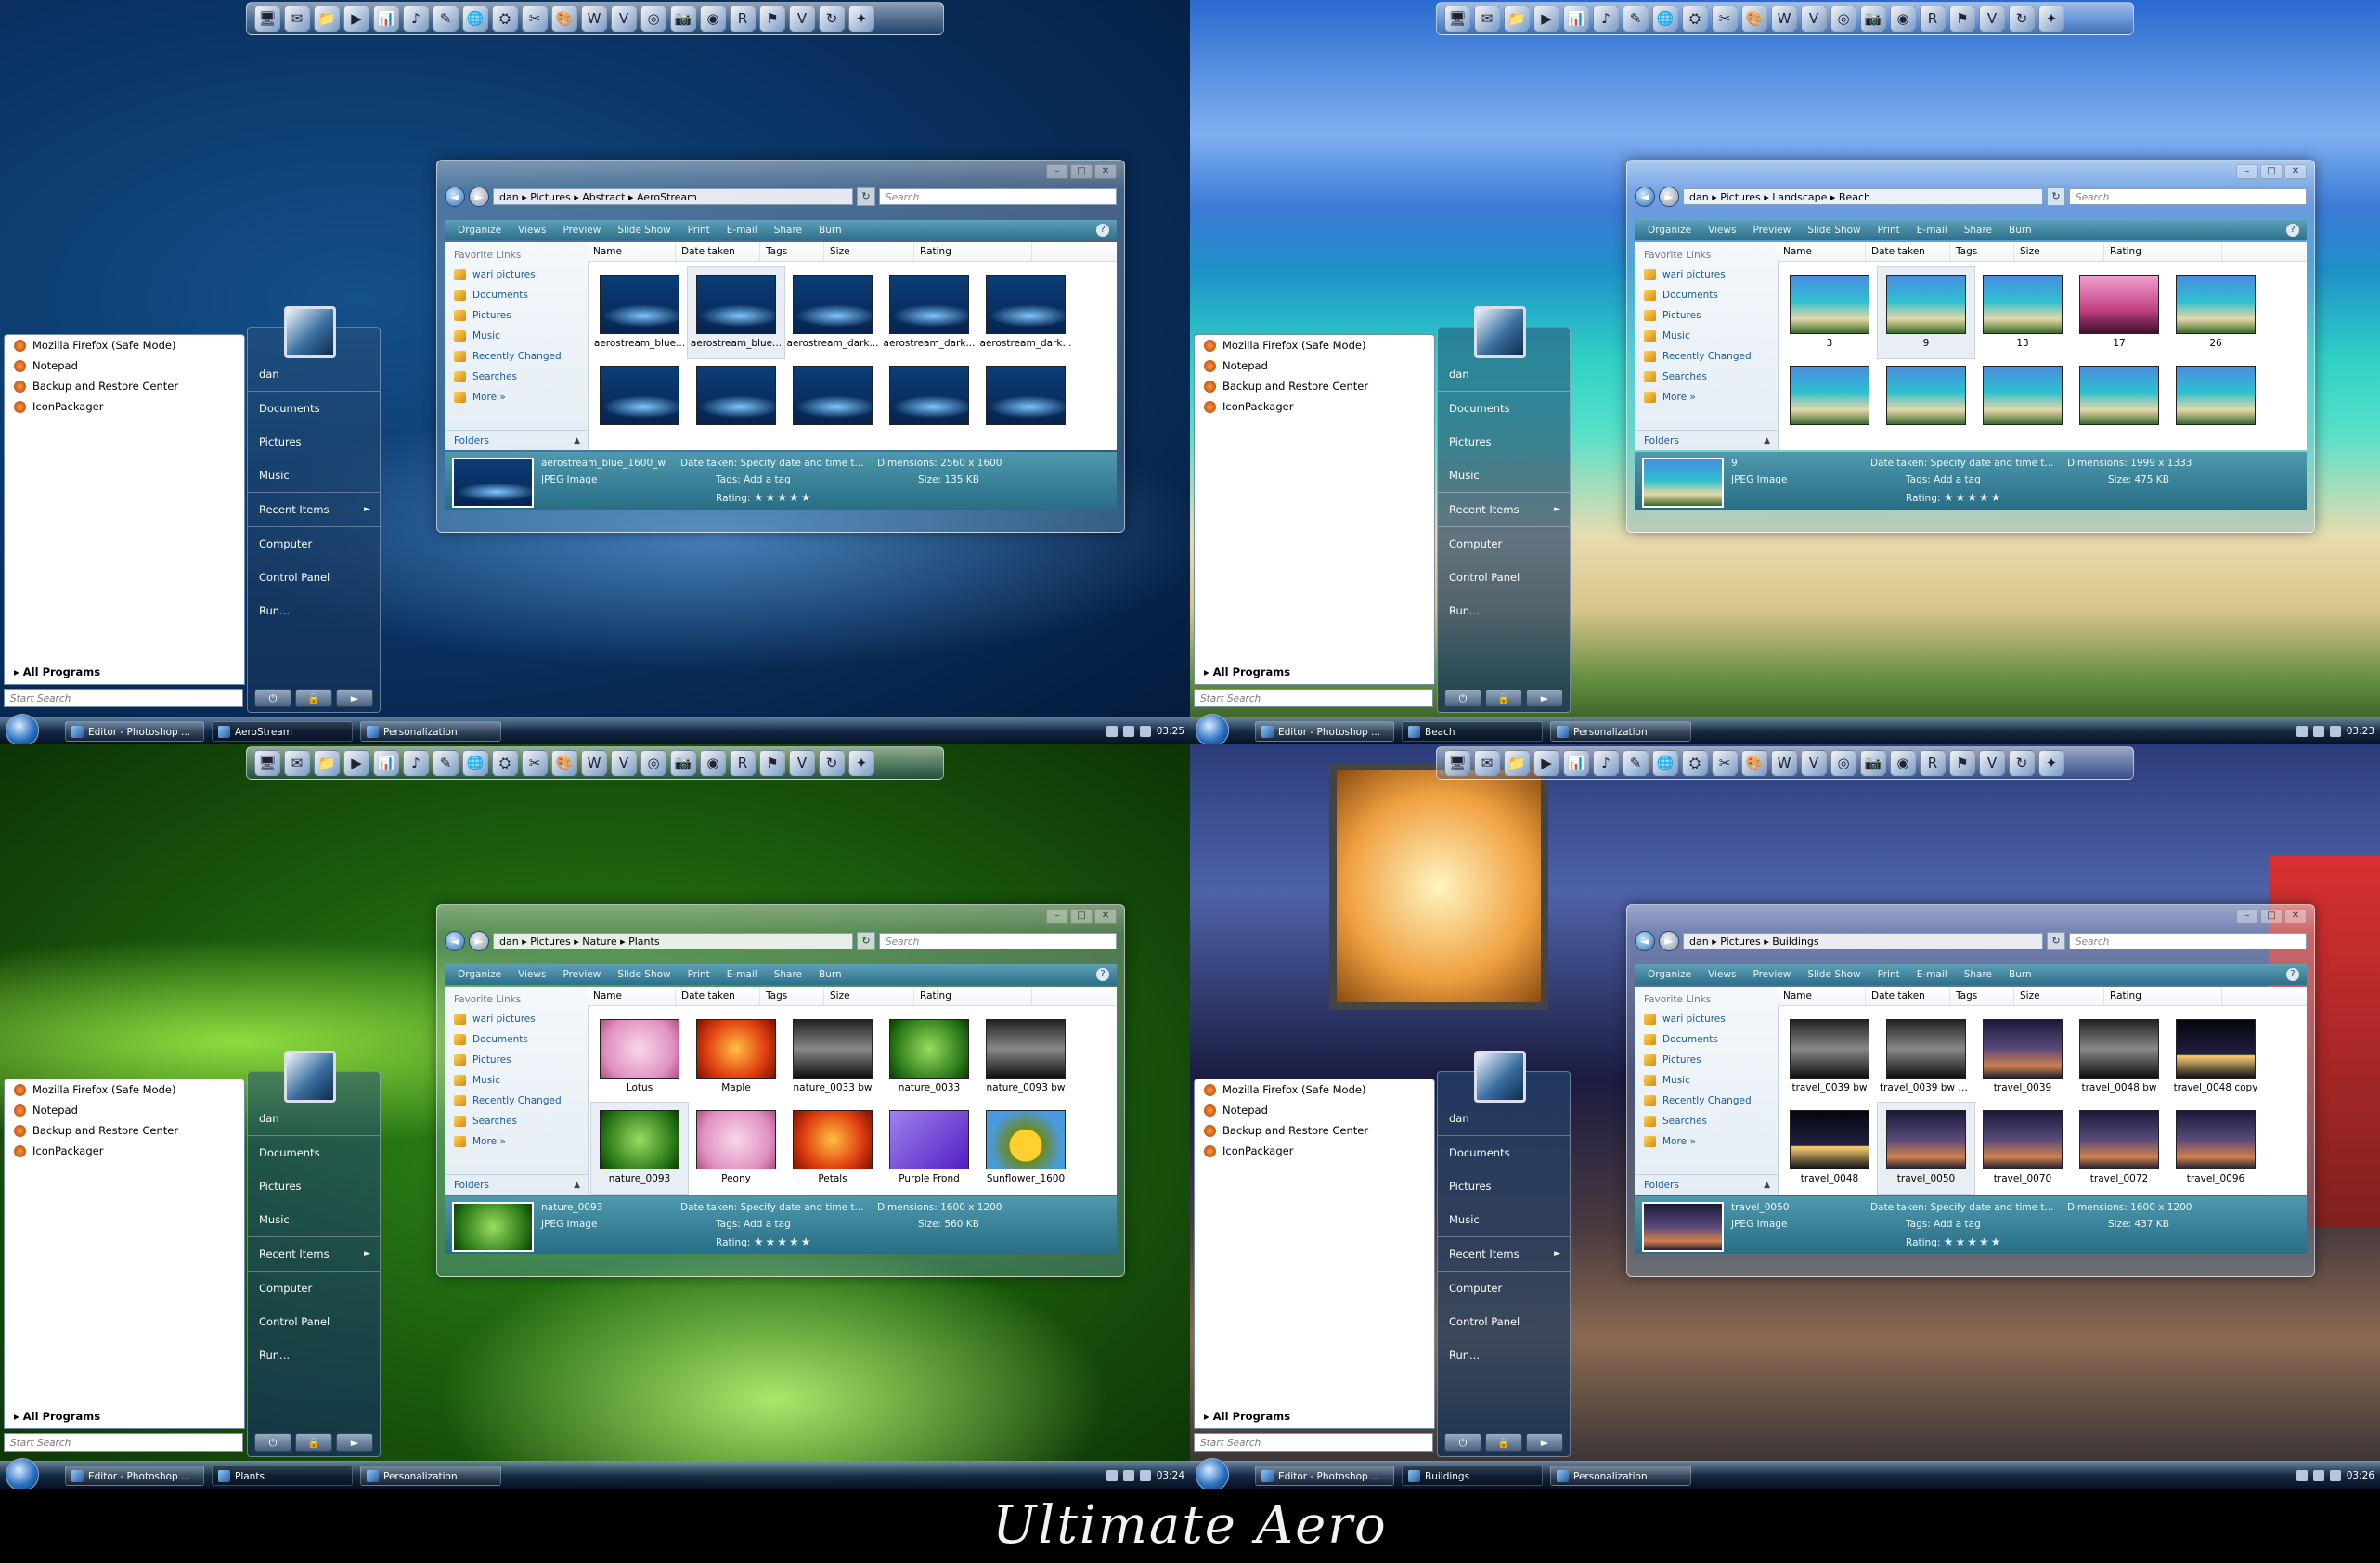 This screenshot has width=2380, height=1563. What do you see at coordinates (1517, 763) in the screenshot?
I see `folder-icon: 📁` at bounding box center [1517, 763].